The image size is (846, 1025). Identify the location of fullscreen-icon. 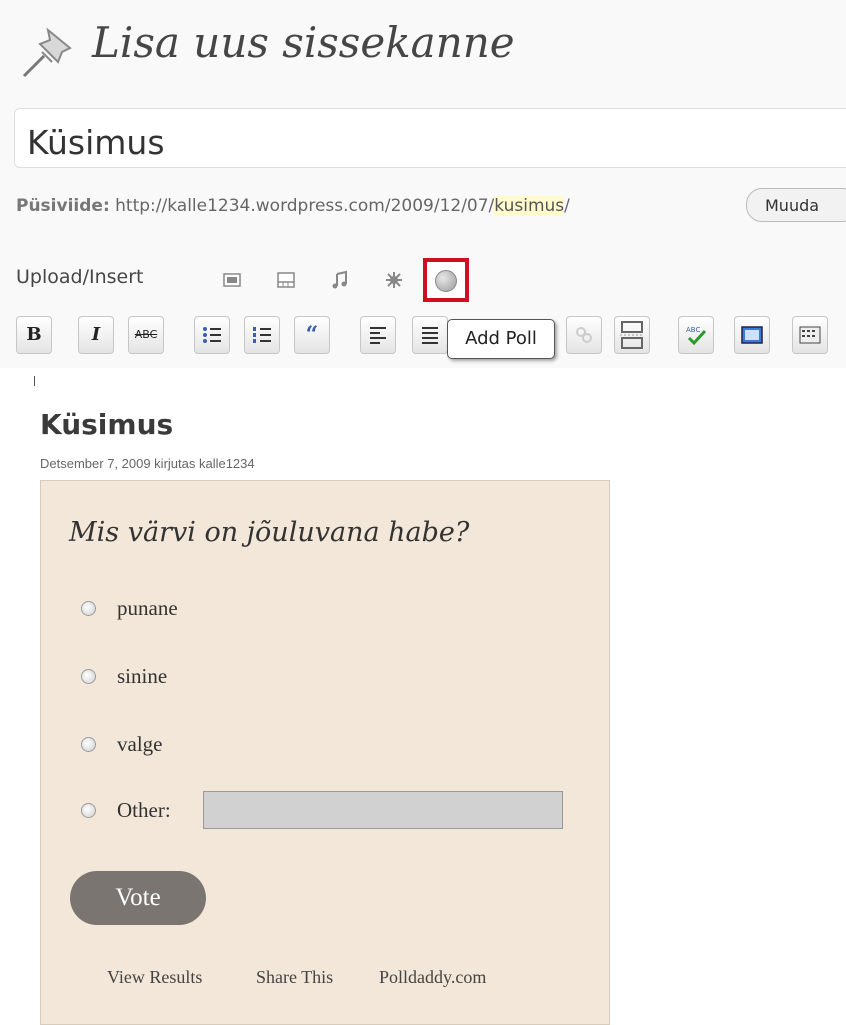
(752, 335).